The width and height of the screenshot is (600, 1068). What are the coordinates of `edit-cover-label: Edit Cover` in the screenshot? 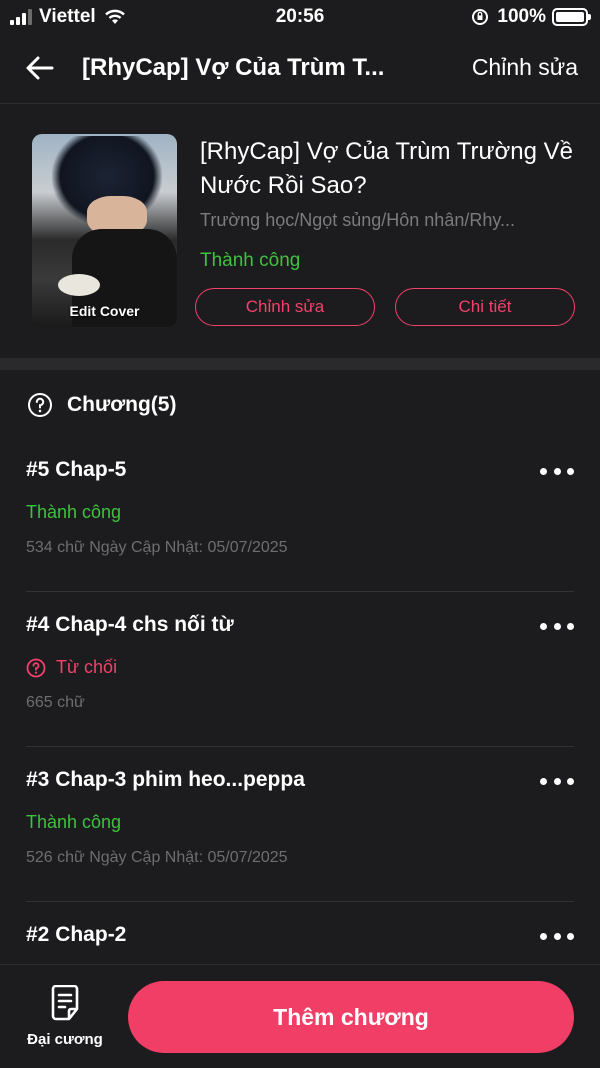 It's located at (104, 311).